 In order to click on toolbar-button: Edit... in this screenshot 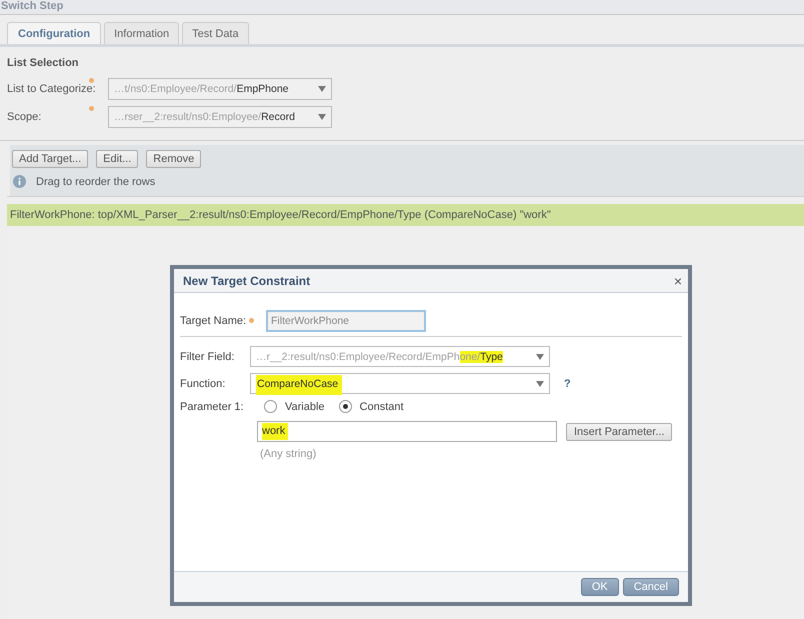, I will do `click(117, 159)`.